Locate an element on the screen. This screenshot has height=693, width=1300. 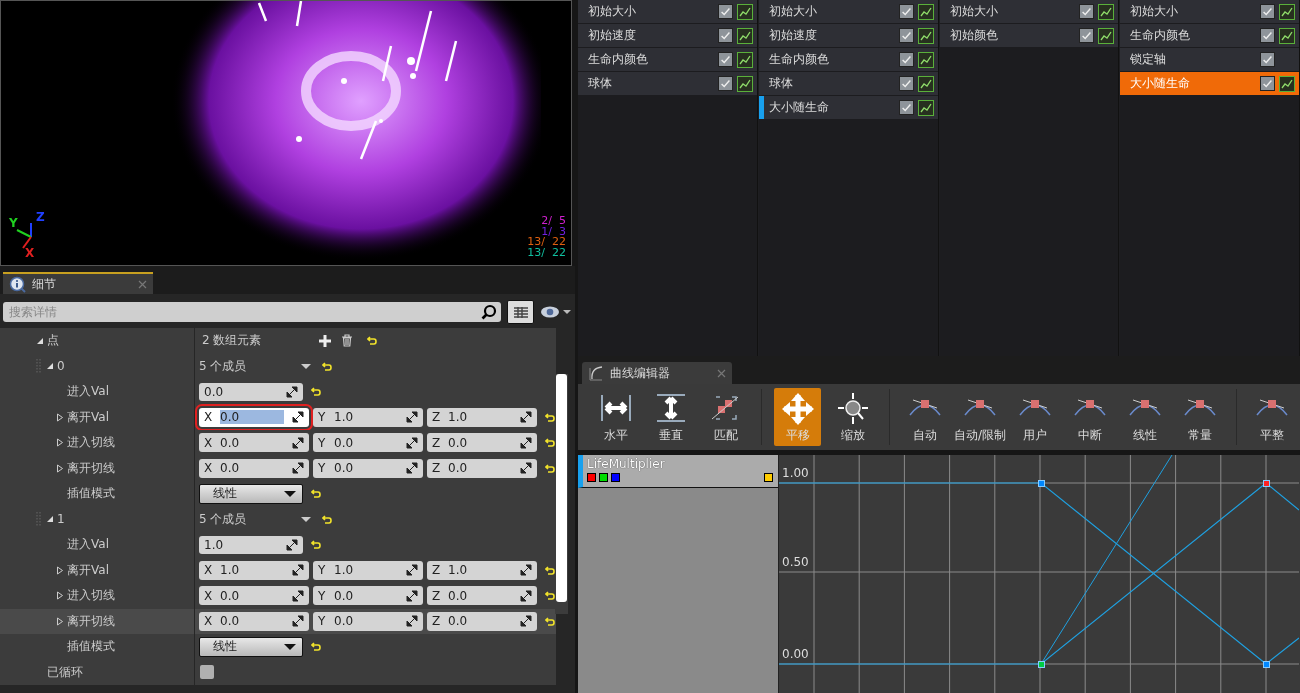
toolbar-button: 水平 is located at coordinates (616, 417).